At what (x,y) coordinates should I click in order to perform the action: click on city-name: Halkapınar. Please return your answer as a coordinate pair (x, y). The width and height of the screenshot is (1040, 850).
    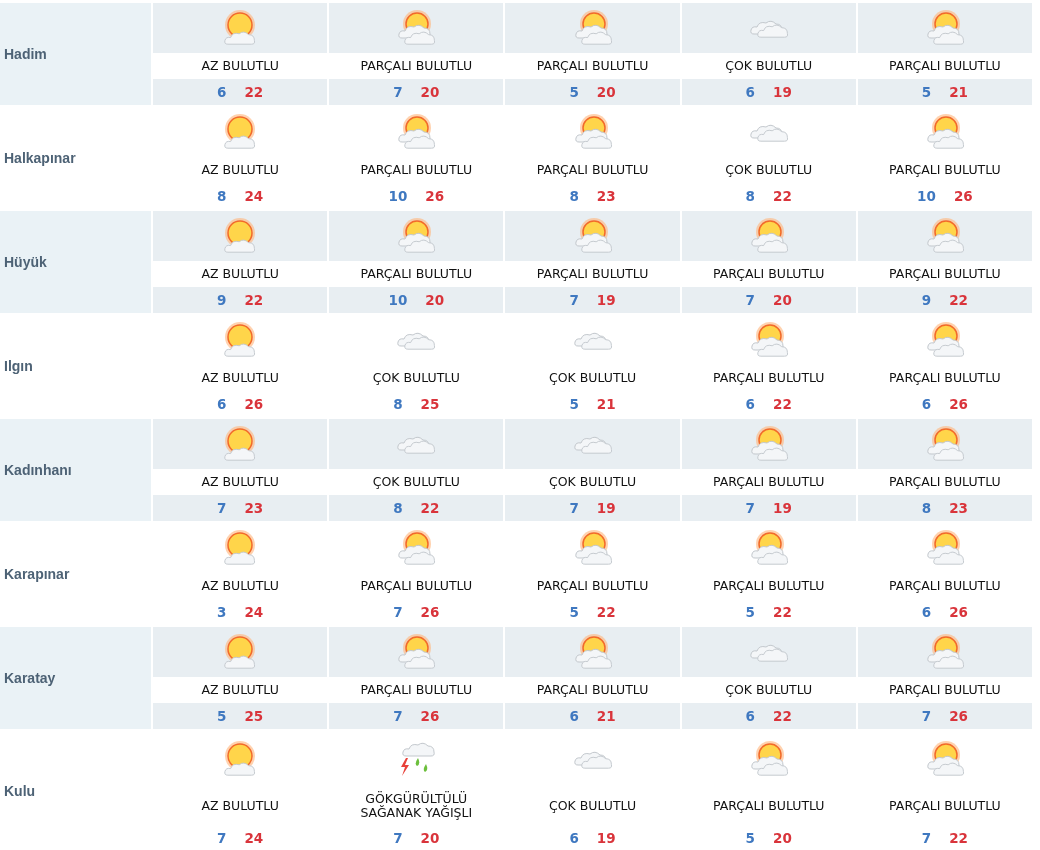
    Looking at the image, I should click on (39, 158).